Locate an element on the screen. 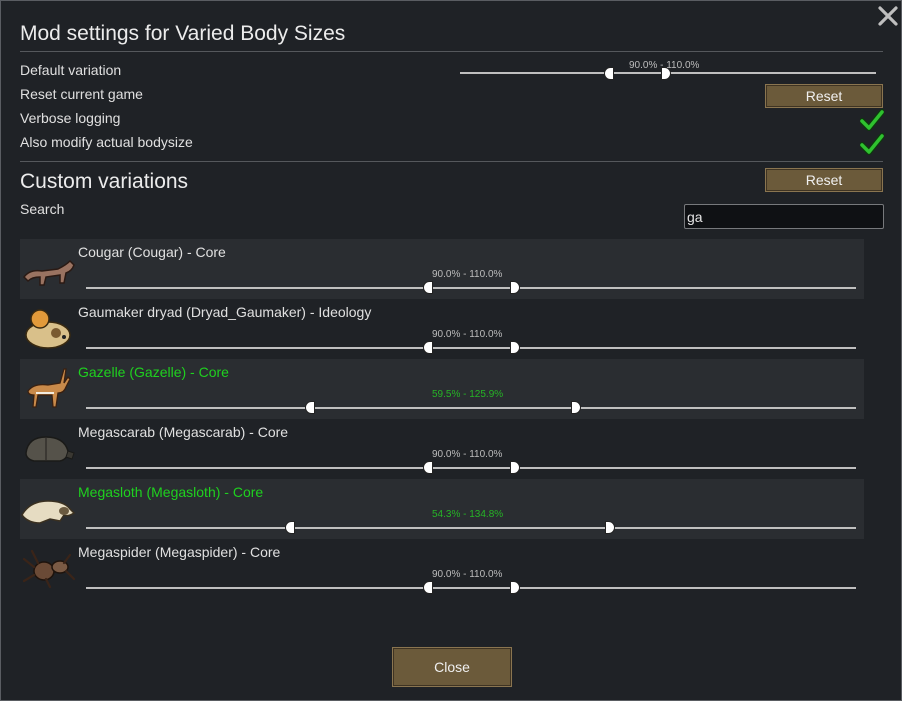 This screenshot has height=701, width=902. title-divider is located at coordinates (451, 51).